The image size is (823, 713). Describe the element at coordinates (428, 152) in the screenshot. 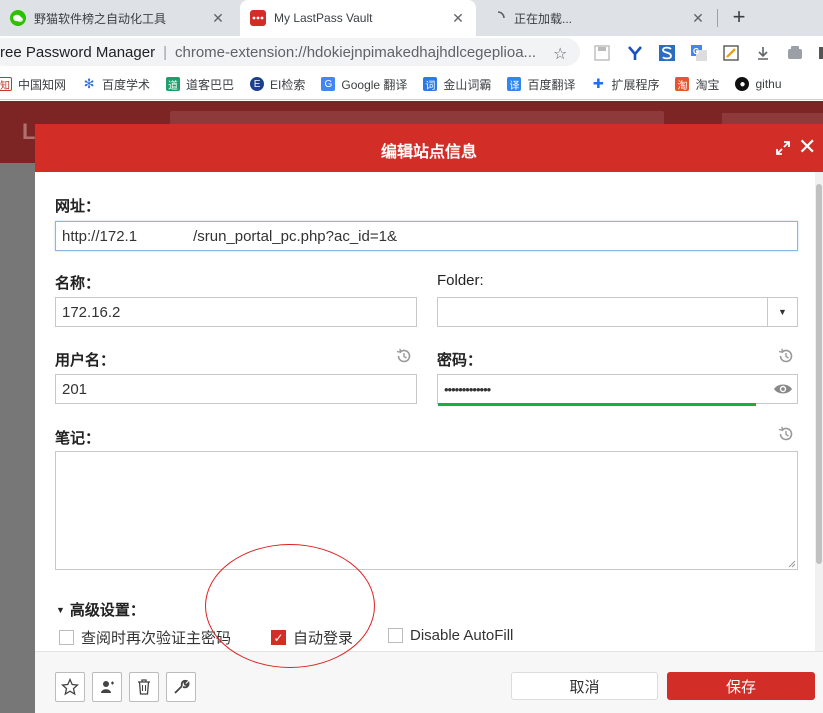

I see `dialog-title: 编辑站点信息` at that location.